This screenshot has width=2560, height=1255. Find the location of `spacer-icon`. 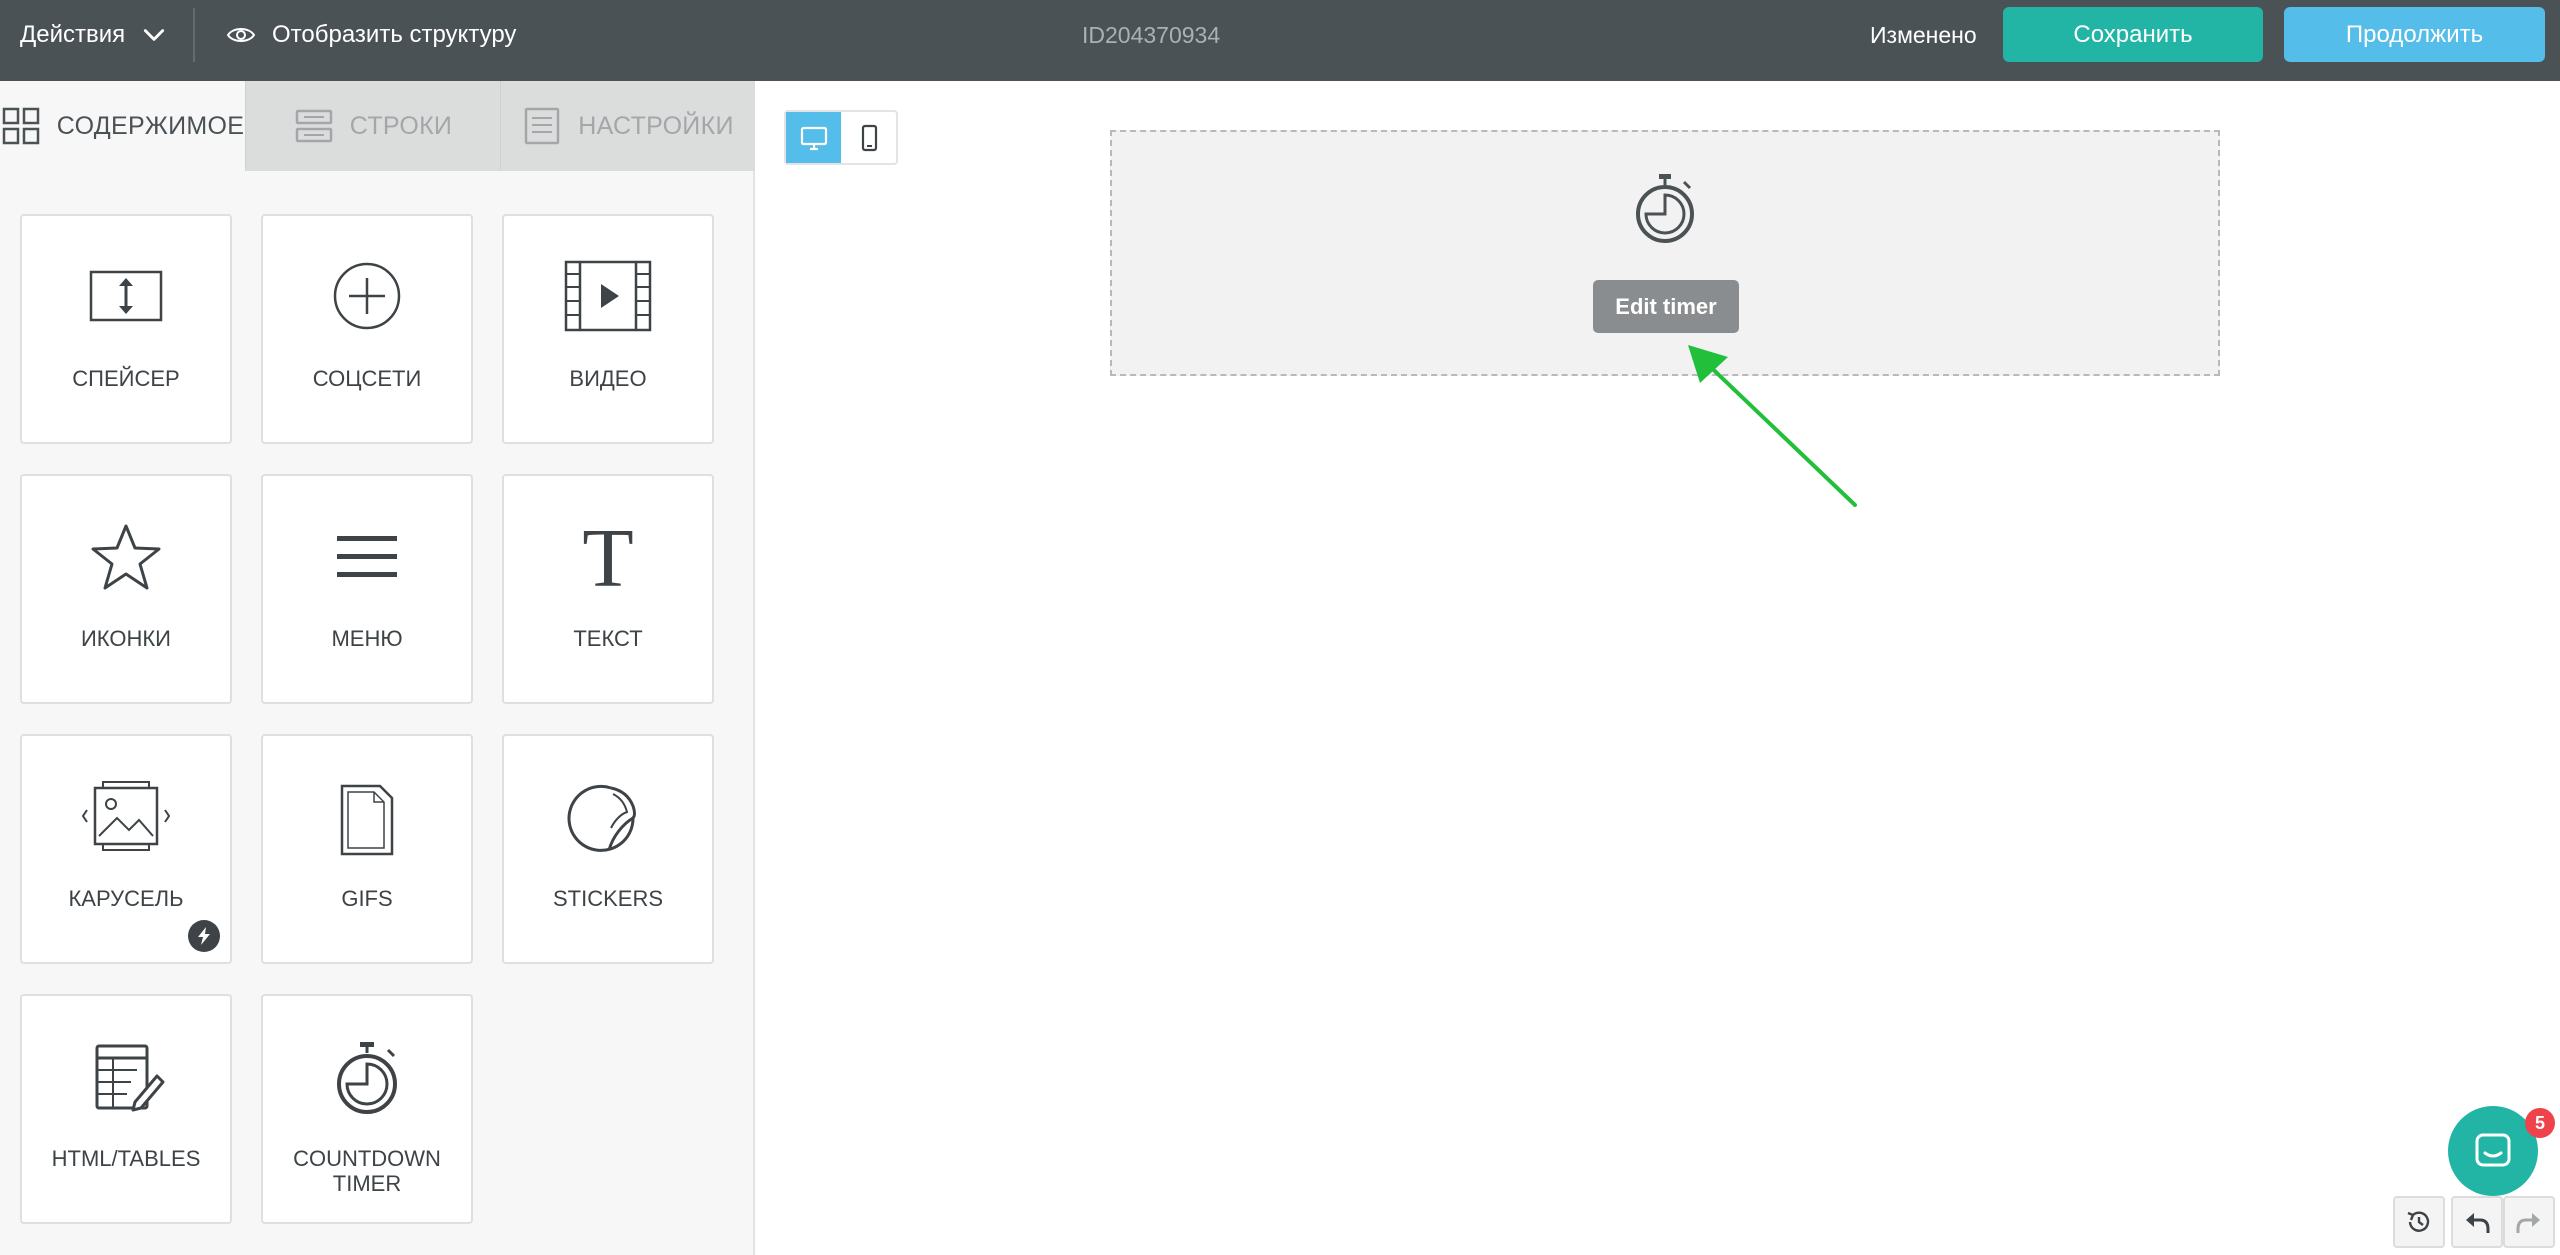

spacer-icon is located at coordinates (126, 296).